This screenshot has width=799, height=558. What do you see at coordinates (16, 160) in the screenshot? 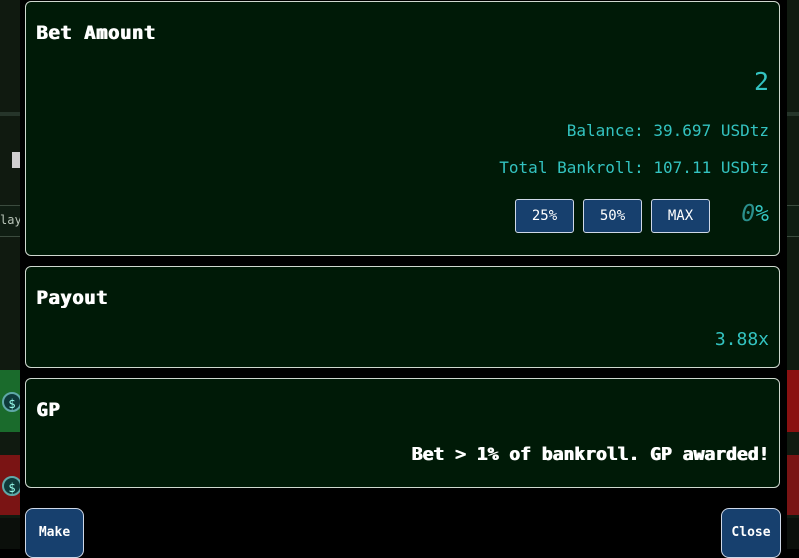
I see `bg-icon` at bounding box center [16, 160].